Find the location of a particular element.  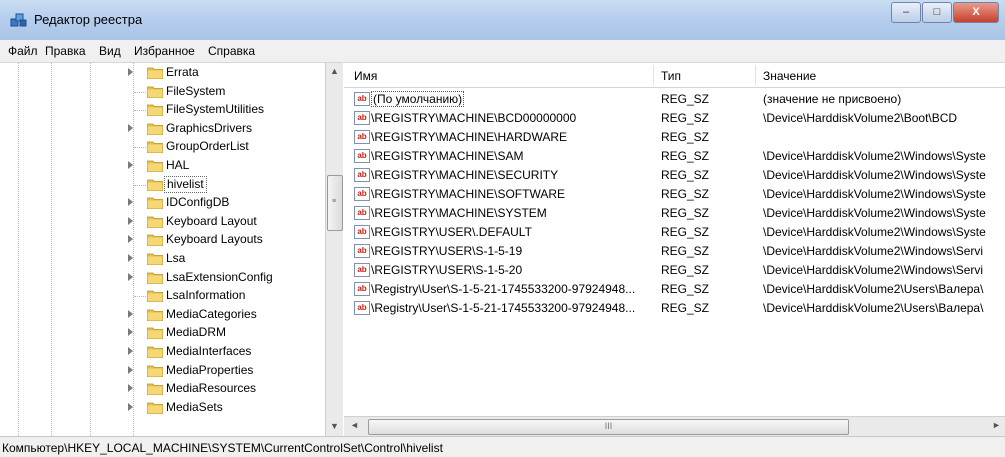

maximize-button: □ is located at coordinates (937, 12).